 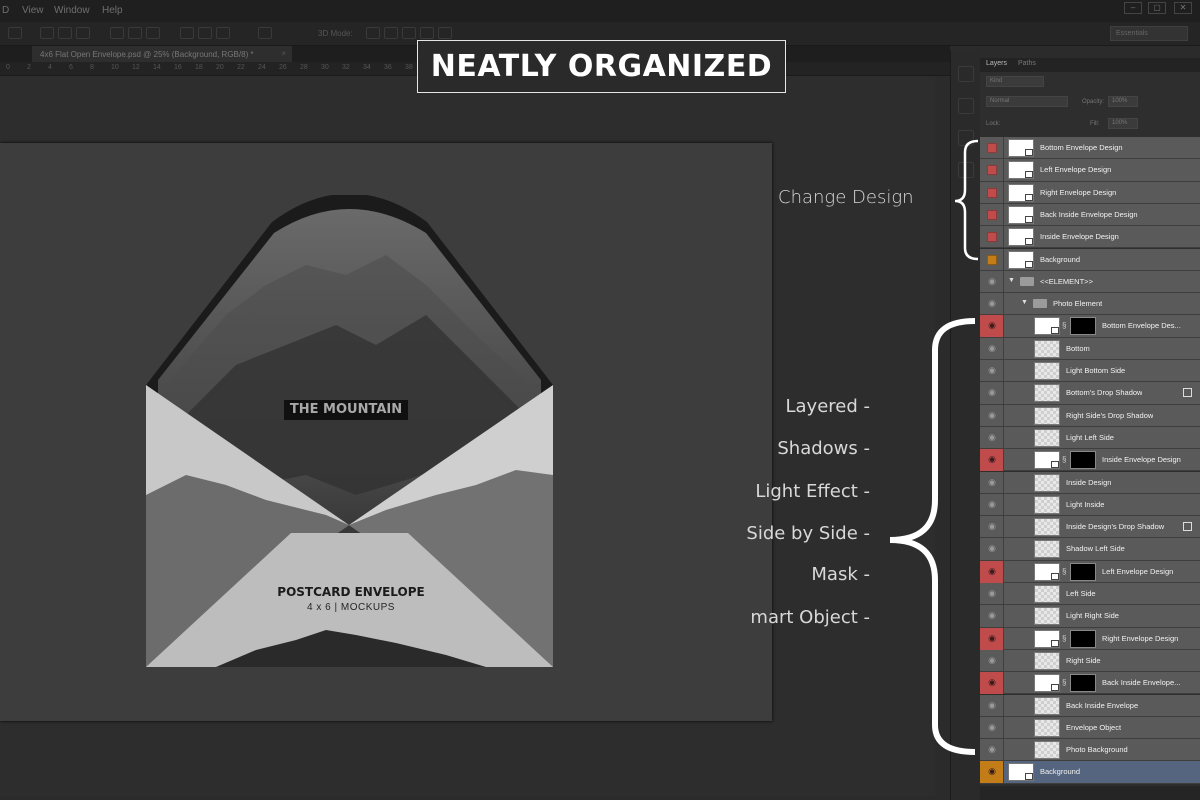 I want to click on layer-row: ◉ Light Right Side, so click(x=1090, y=616).